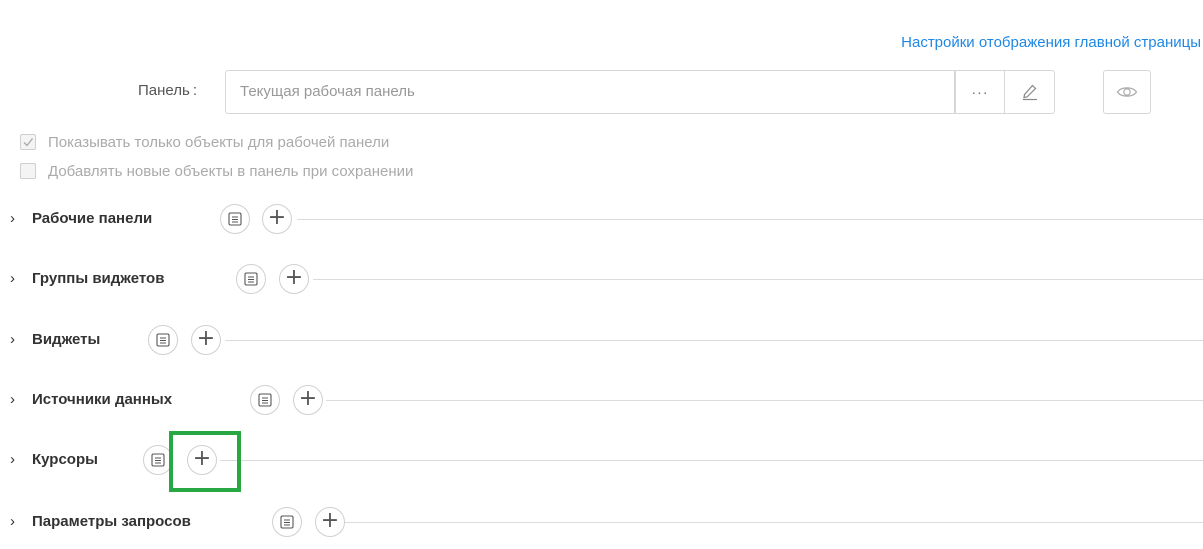 This screenshot has height=549, width=1203. I want to click on pencil-icon, so click(1029, 92).